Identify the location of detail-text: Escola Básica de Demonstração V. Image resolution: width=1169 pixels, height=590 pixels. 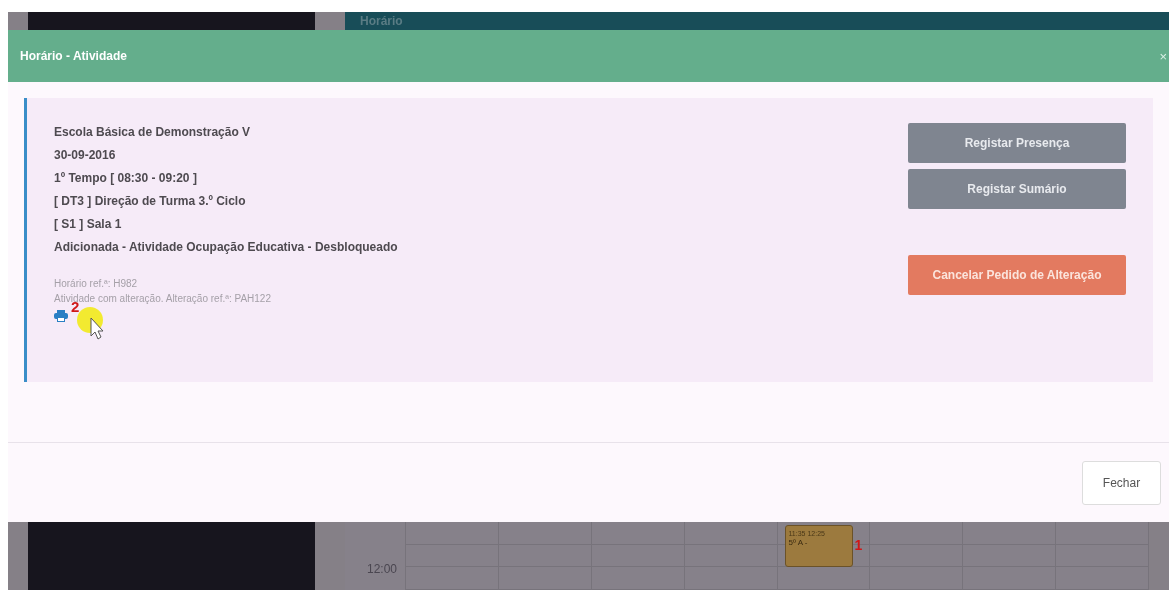
(153, 132).